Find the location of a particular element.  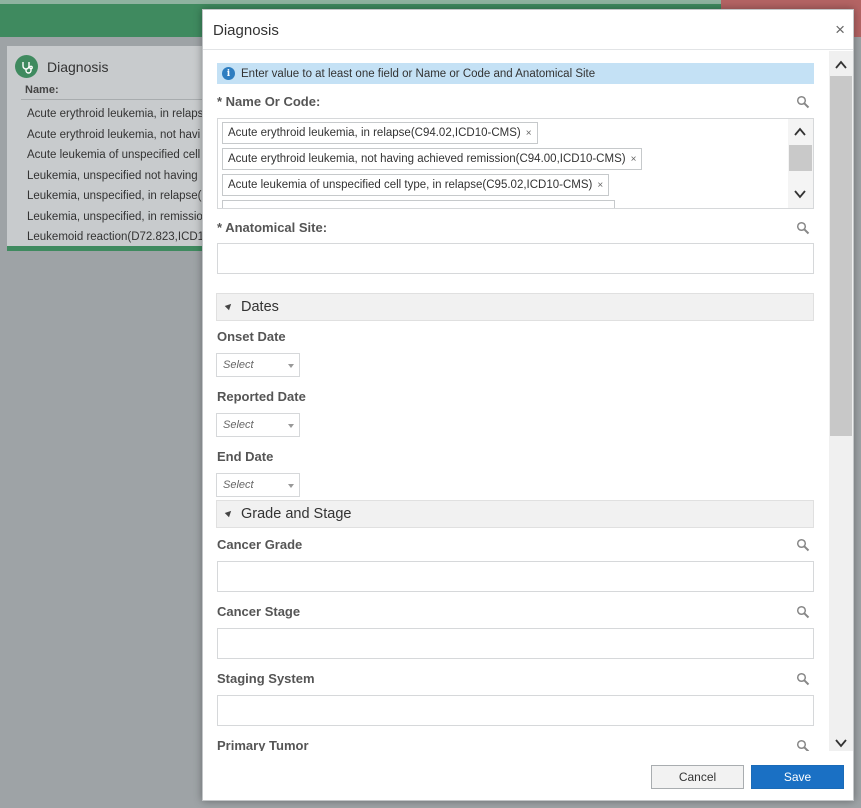

stethoscope-icon is located at coordinates (26, 66).